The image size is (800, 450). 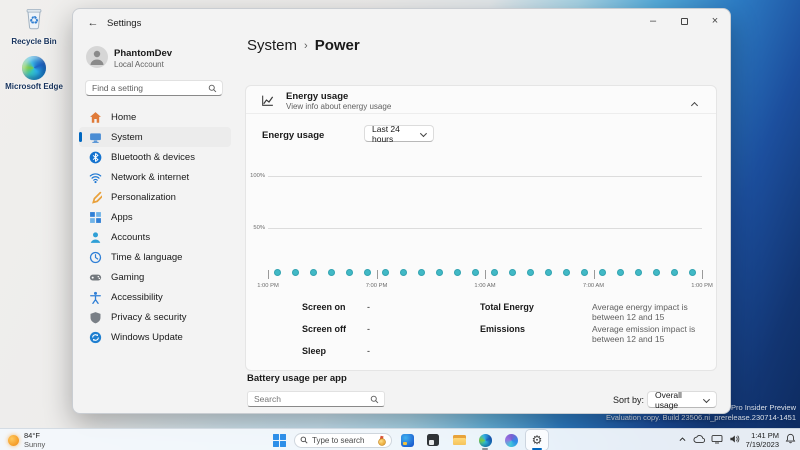 I want to click on edge-desktop-shortcut: Microsoft Edge, so click(x=34, y=73).